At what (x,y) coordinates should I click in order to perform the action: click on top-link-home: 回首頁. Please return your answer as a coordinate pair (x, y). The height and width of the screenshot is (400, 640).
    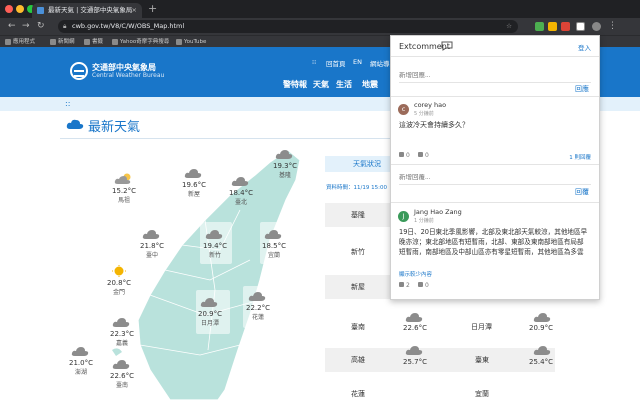
    Looking at the image, I should click on (336, 63).